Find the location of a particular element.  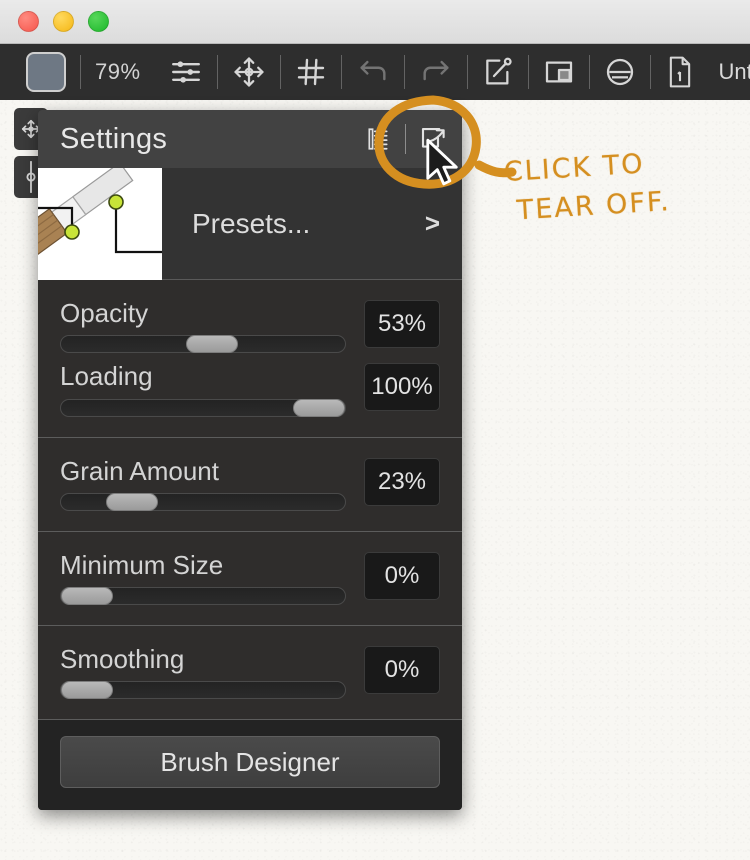

loading-slider is located at coordinates (203, 407).